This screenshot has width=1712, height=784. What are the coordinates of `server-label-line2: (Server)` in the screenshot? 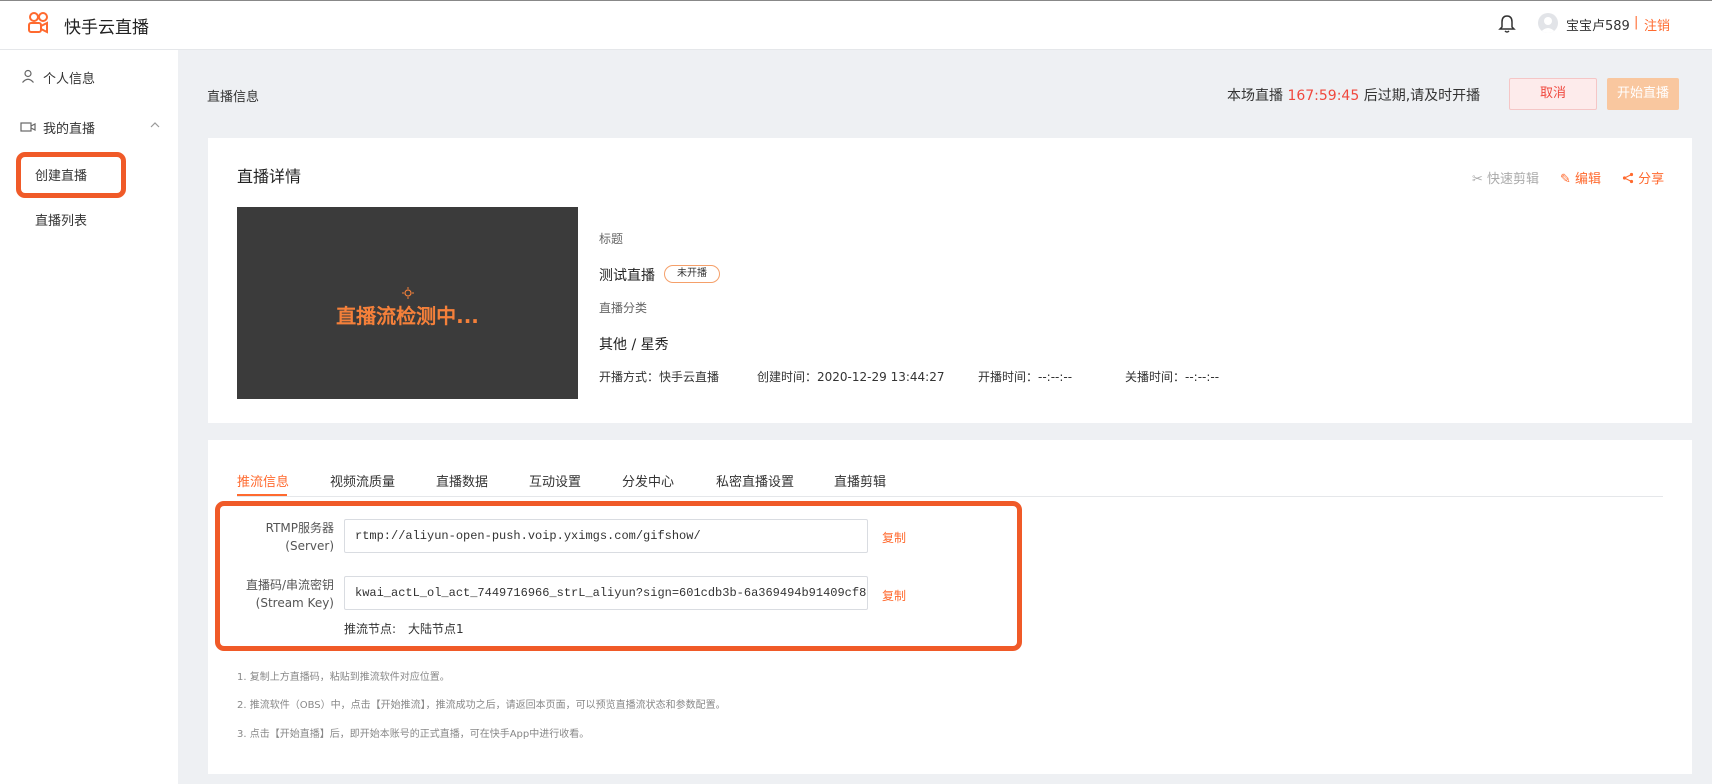 It's located at (309, 546).